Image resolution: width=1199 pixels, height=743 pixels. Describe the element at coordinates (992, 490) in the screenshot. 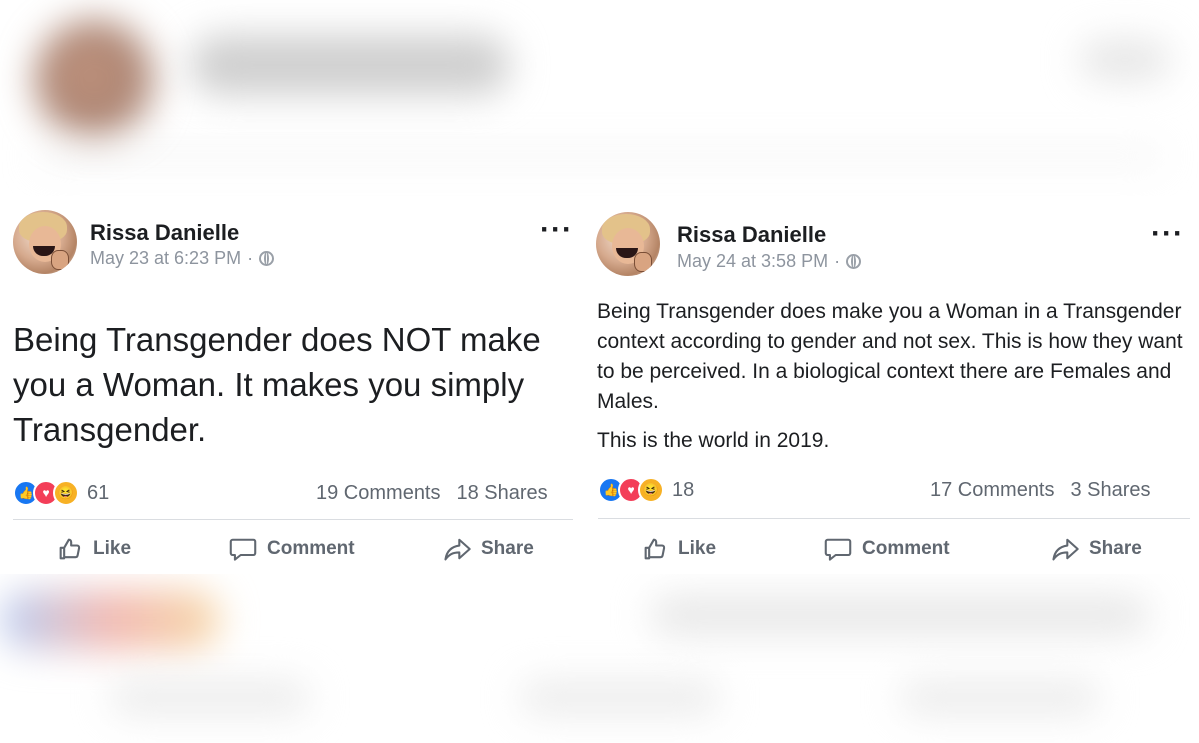

I see `comments-count: 17 Comments` at that location.